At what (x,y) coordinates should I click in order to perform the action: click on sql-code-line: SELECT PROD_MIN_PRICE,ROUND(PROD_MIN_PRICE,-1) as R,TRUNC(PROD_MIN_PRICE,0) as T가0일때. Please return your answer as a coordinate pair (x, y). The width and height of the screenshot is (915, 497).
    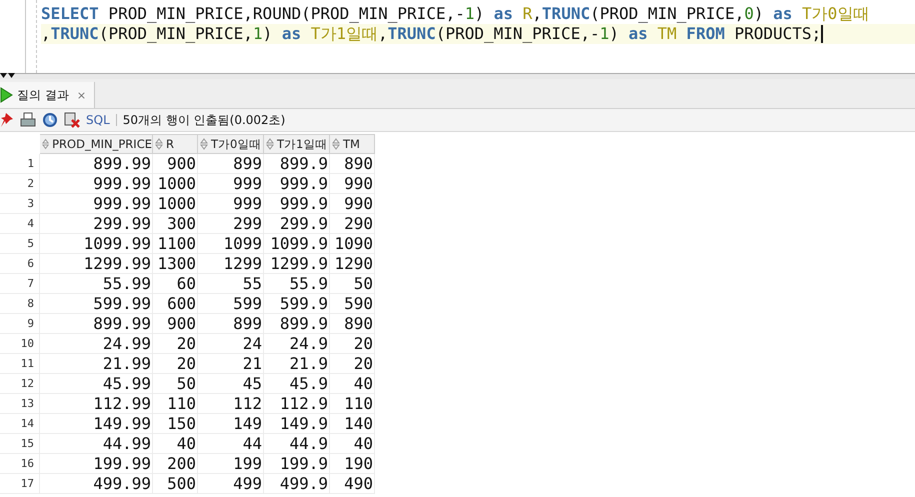
    Looking at the image, I should click on (455, 14).